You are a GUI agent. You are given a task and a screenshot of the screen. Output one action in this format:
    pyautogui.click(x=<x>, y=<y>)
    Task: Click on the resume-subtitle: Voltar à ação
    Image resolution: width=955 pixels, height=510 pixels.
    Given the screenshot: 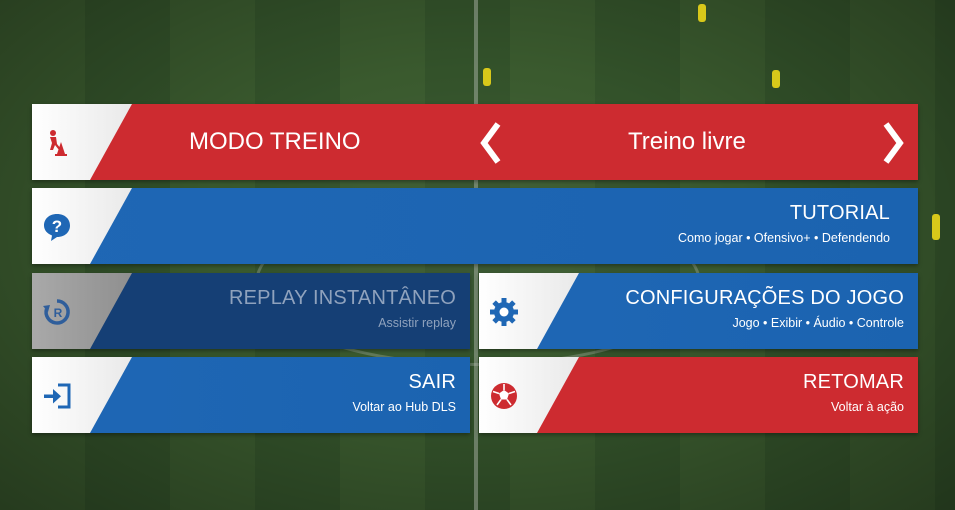 What is the action you would take?
    pyautogui.click(x=867, y=407)
    